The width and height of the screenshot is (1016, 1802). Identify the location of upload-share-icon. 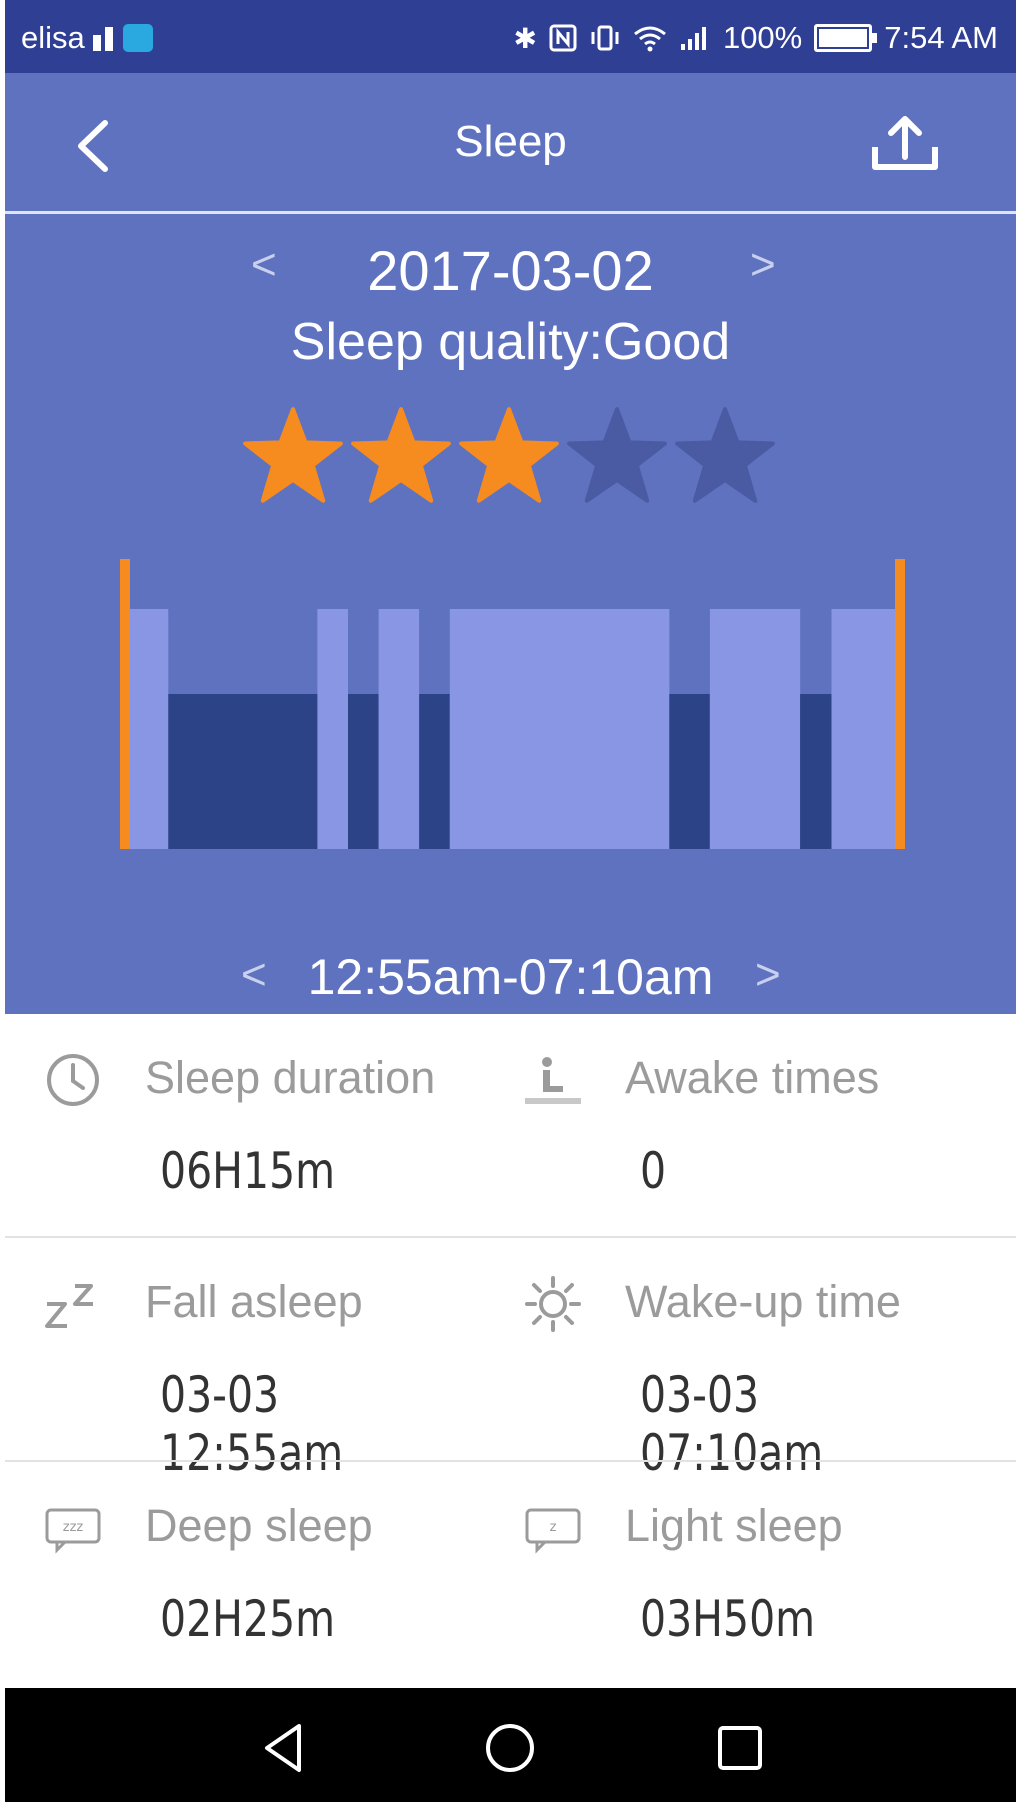
(905, 144).